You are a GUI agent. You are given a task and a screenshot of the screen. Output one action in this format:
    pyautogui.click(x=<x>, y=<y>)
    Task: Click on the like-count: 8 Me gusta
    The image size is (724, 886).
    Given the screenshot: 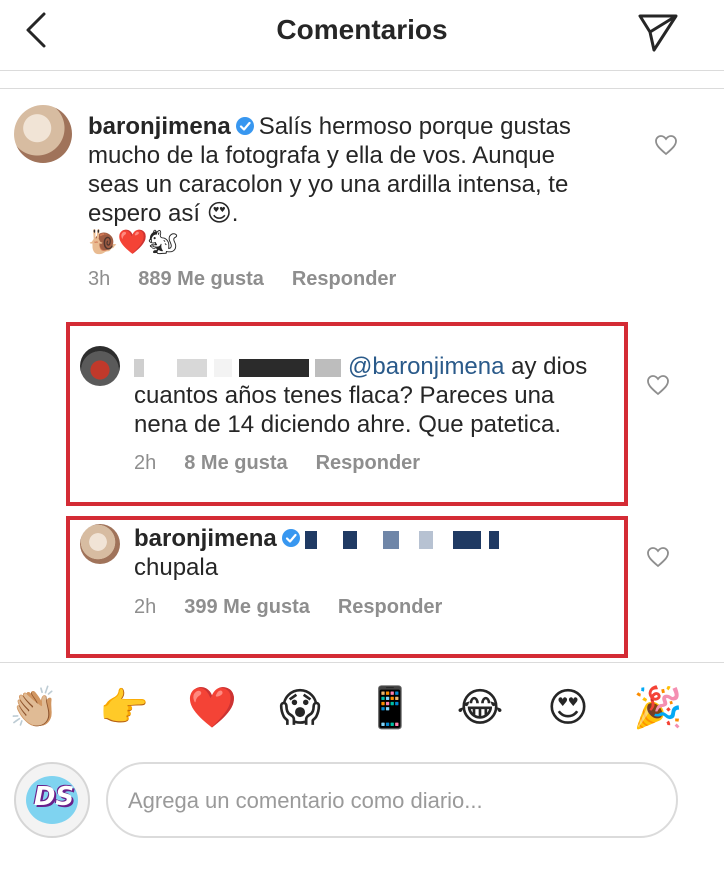 What is the action you would take?
    pyautogui.click(x=235, y=463)
    